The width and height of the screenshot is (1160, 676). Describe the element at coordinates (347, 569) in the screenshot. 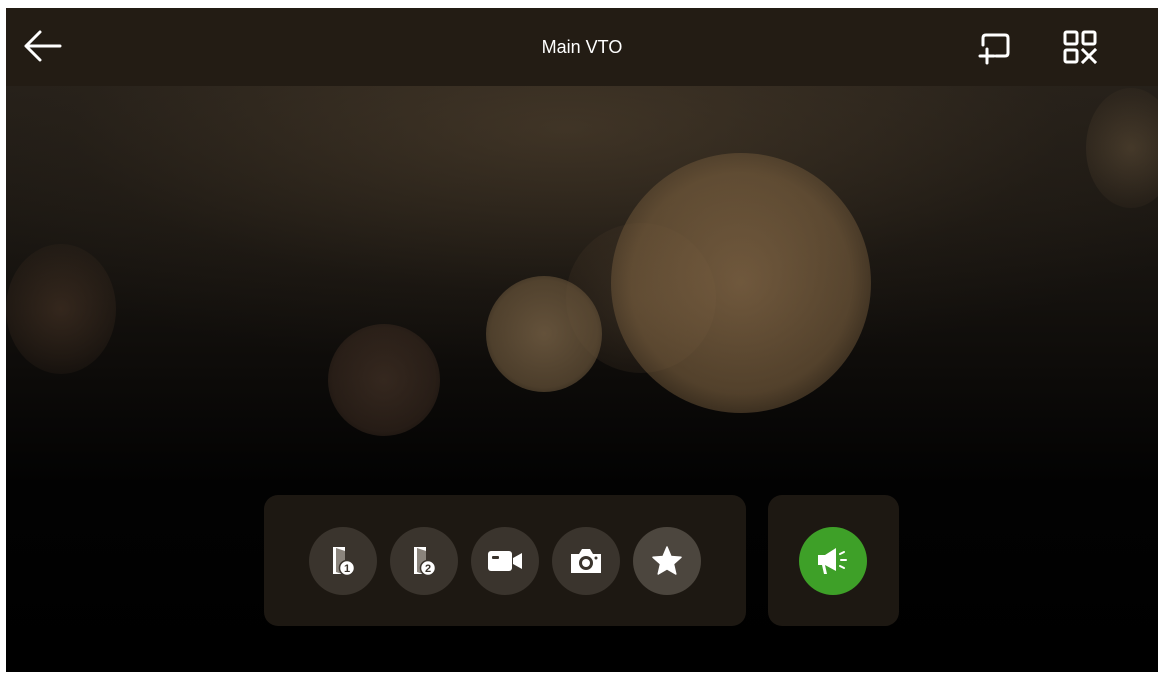

I see `door-1-badge: 1` at that location.